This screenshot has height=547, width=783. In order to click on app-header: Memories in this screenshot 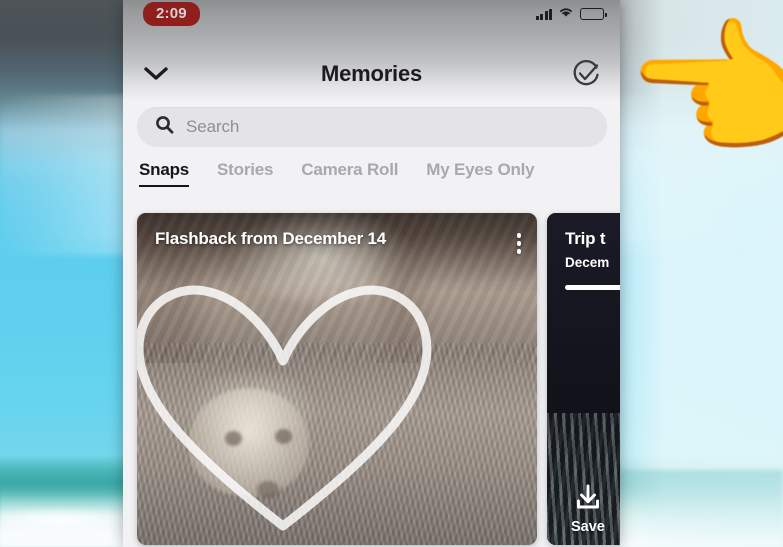, I will do `click(371, 74)`.